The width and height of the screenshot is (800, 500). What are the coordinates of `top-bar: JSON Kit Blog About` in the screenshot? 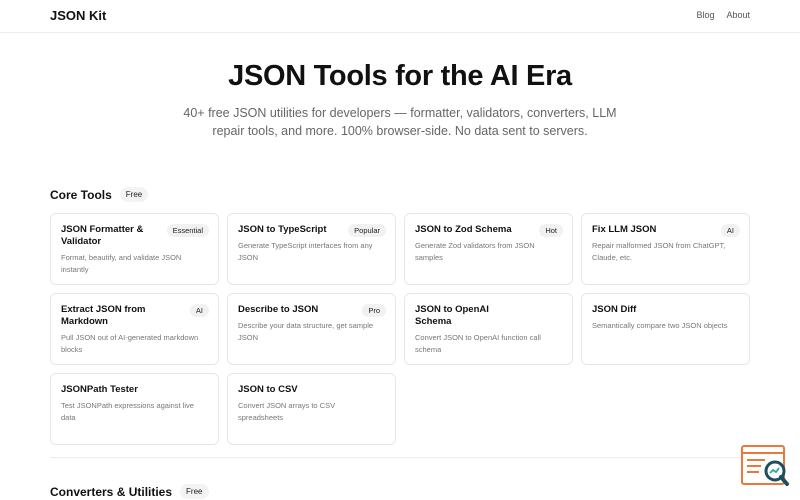 It's located at (400, 16).